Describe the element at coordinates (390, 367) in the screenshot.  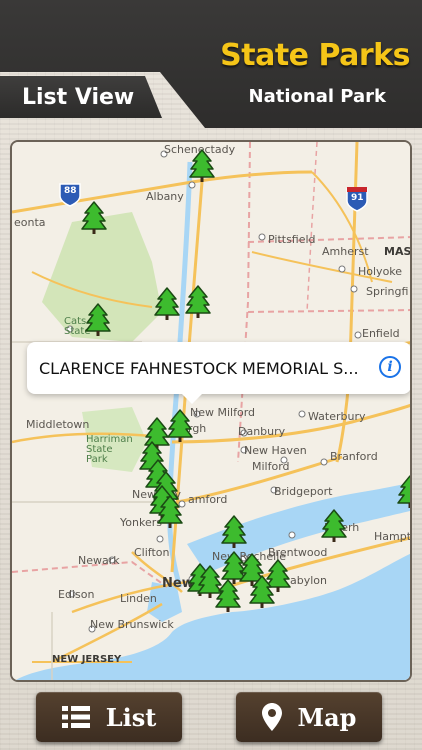
I see `info-icon: i` at that location.